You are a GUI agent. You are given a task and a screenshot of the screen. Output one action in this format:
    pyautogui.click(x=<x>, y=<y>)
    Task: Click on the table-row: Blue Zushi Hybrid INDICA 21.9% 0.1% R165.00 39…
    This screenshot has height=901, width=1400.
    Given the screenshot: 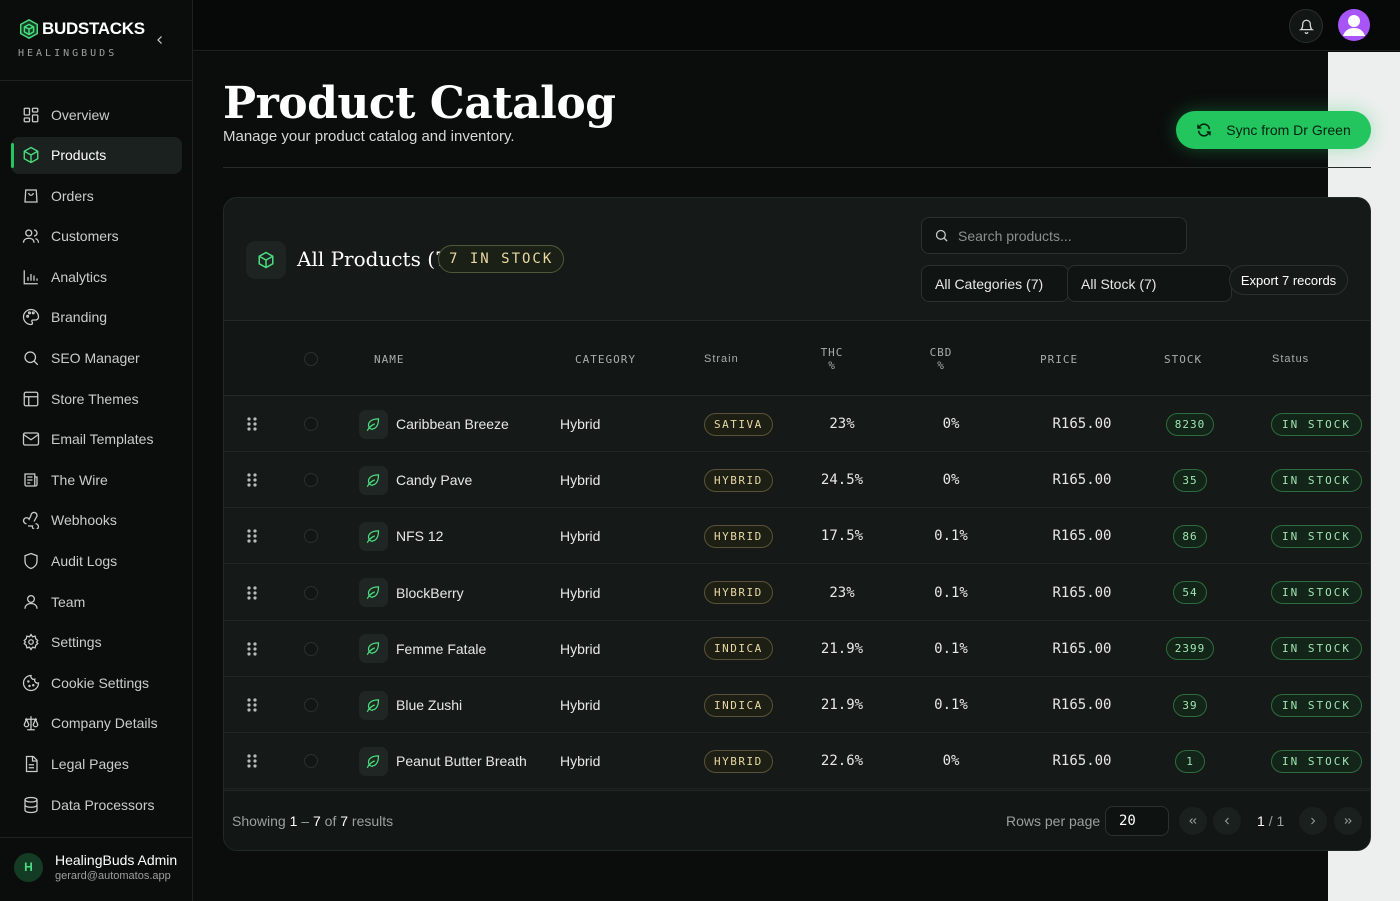 What is the action you would take?
    pyautogui.click(x=797, y=705)
    